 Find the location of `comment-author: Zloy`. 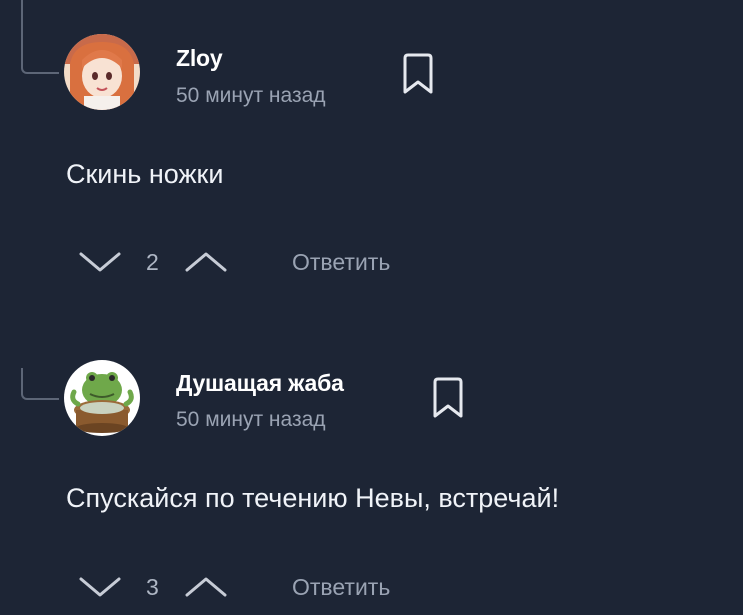

comment-author: Zloy is located at coordinates (199, 58).